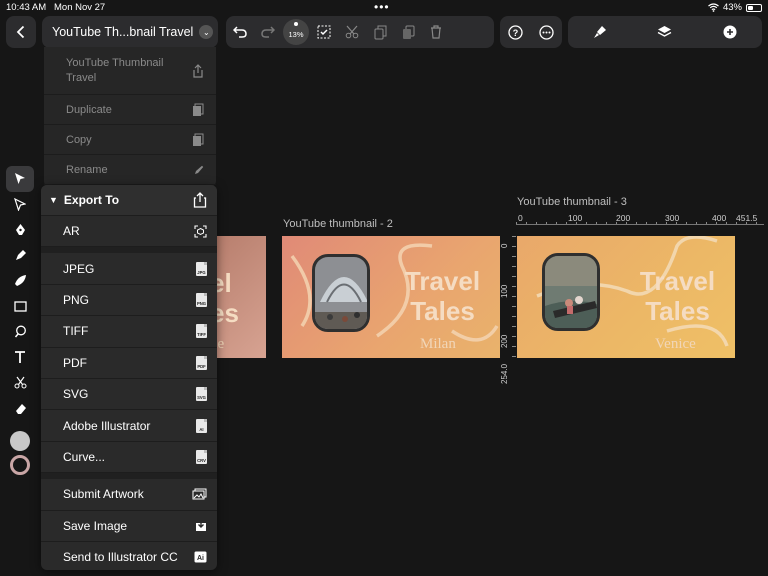  I want to click on format-label: PDF, so click(75, 362).